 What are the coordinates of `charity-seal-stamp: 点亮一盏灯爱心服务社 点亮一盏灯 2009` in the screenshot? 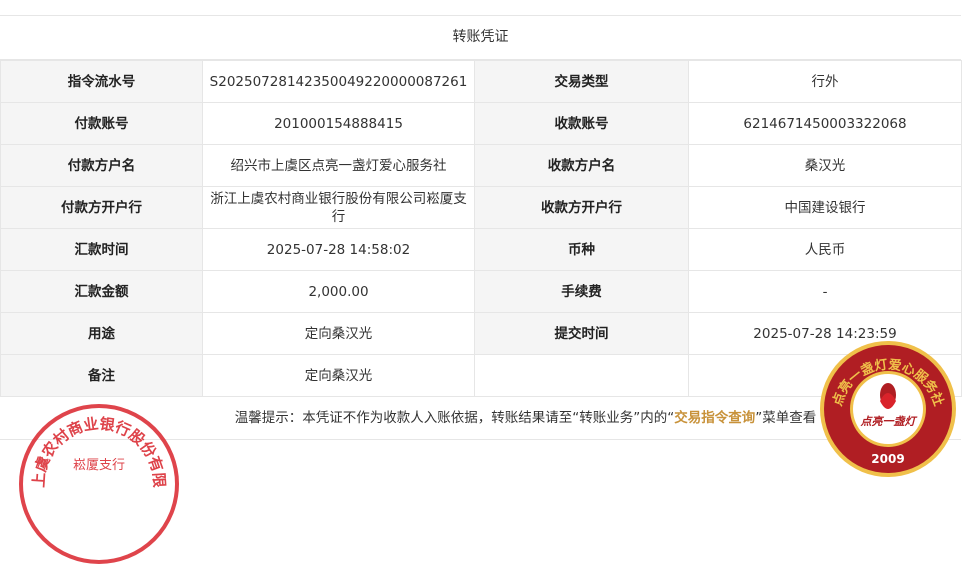 It's located at (888, 409).